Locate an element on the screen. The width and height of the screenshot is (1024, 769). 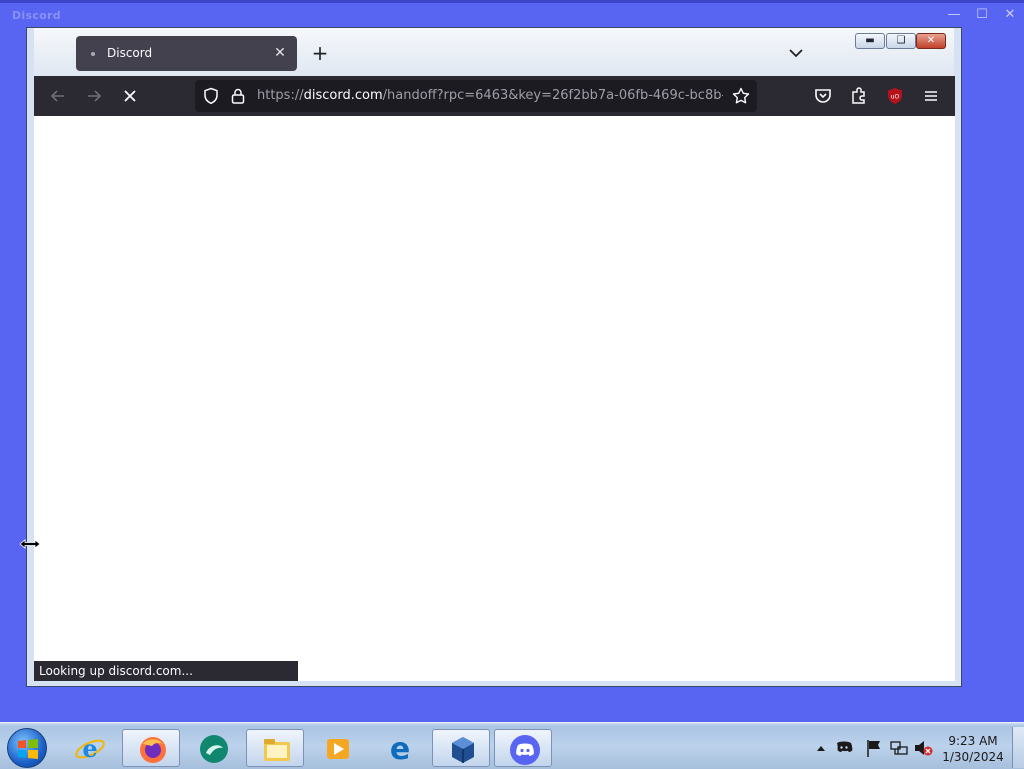
firefox-icon is located at coordinates (153, 750).